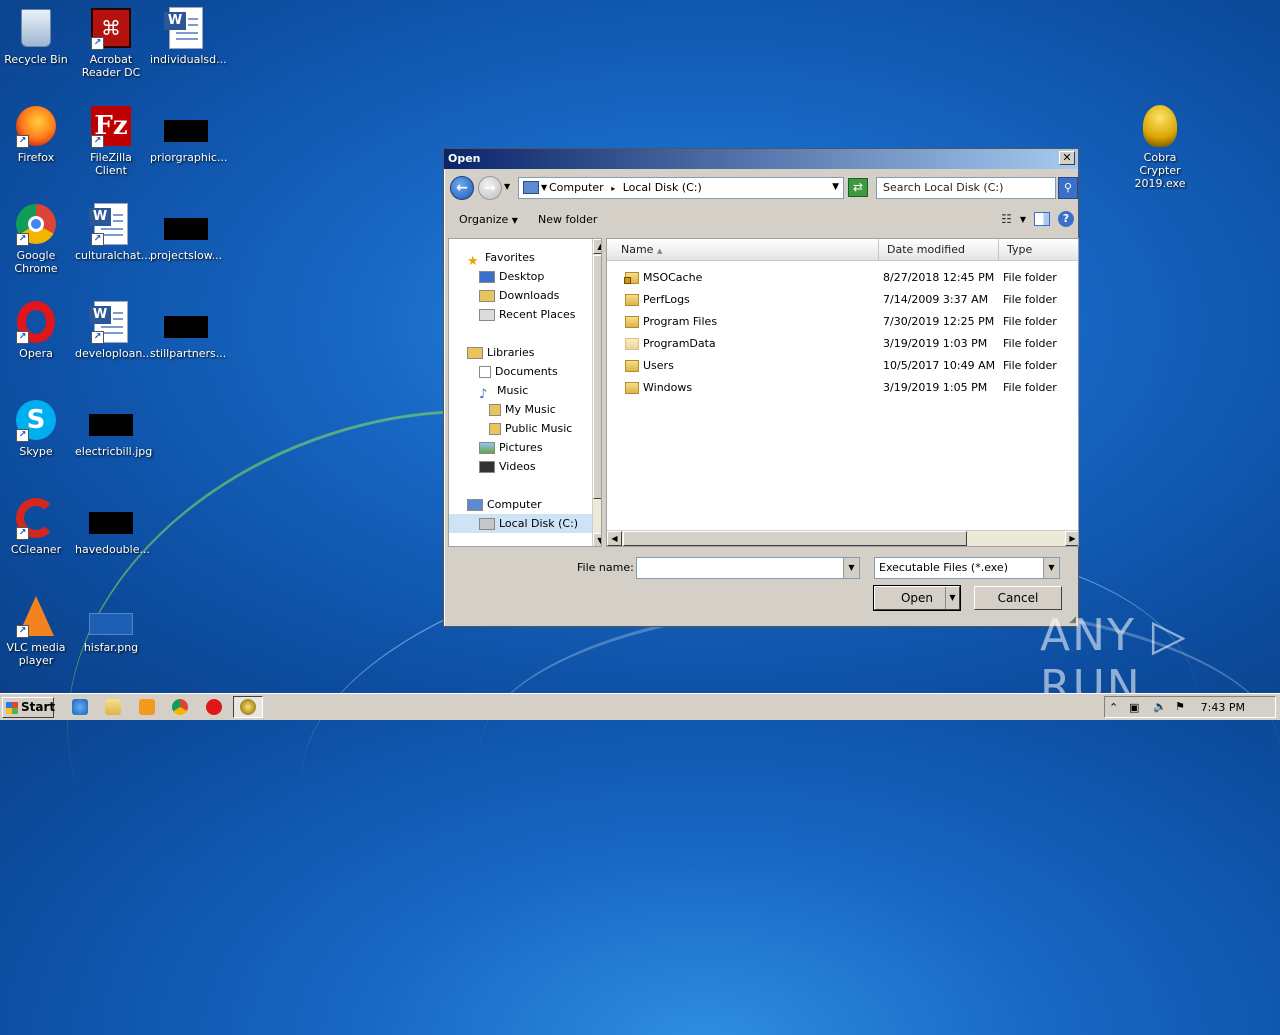 This screenshot has height=1035, width=1280. I want to click on refresh-icon: ⇄, so click(858, 187).